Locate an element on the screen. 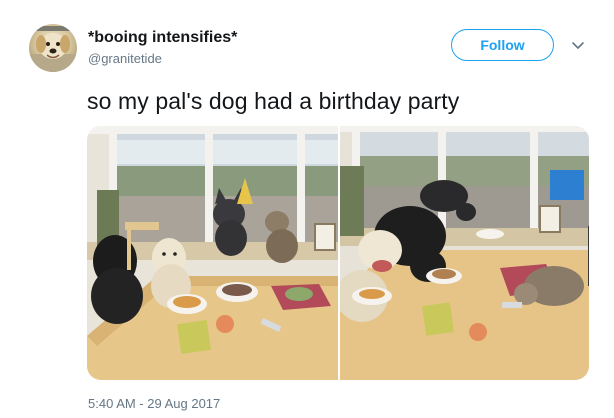 The image size is (614, 418). display-name: *booing intensifies* is located at coordinates (162, 38).